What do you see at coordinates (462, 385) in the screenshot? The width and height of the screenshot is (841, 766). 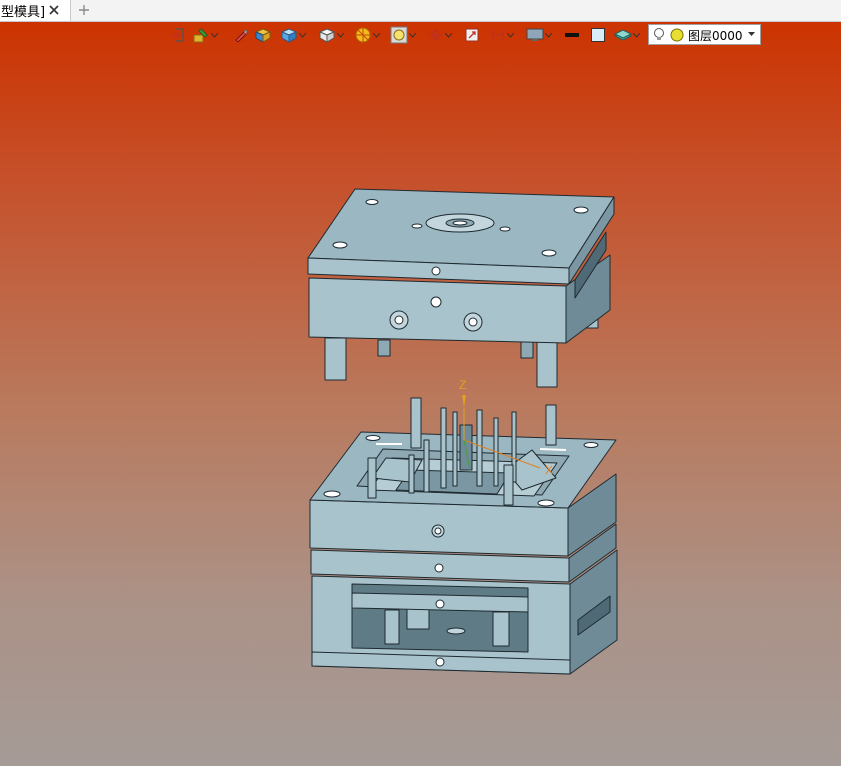 I see `z-axis-label: Z` at bounding box center [462, 385].